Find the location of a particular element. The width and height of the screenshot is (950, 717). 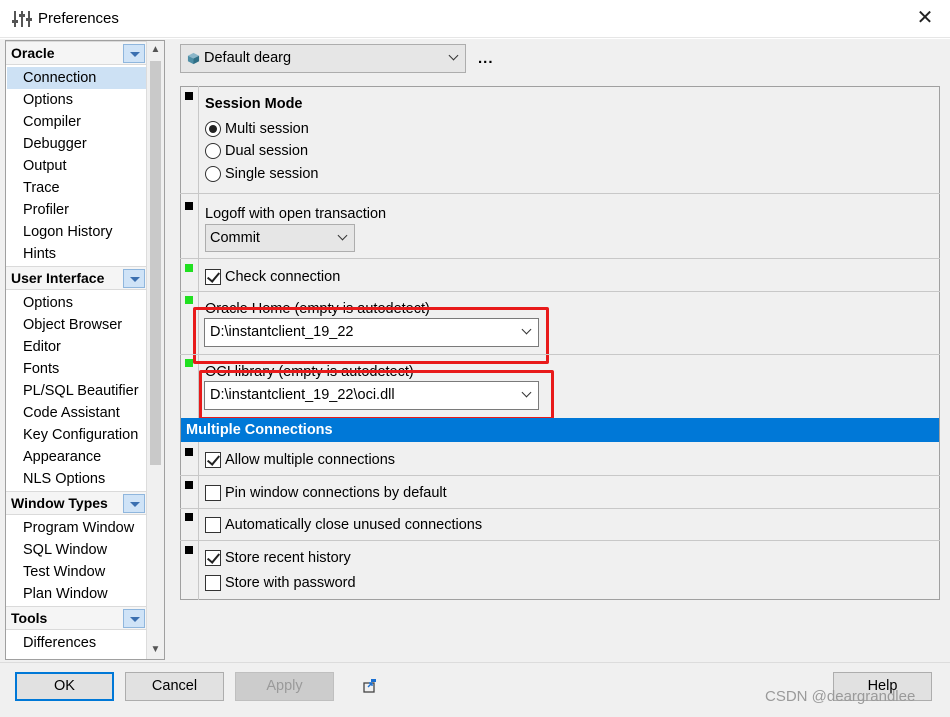

nav-item-editor: Editor is located at coordinates (77, 347).